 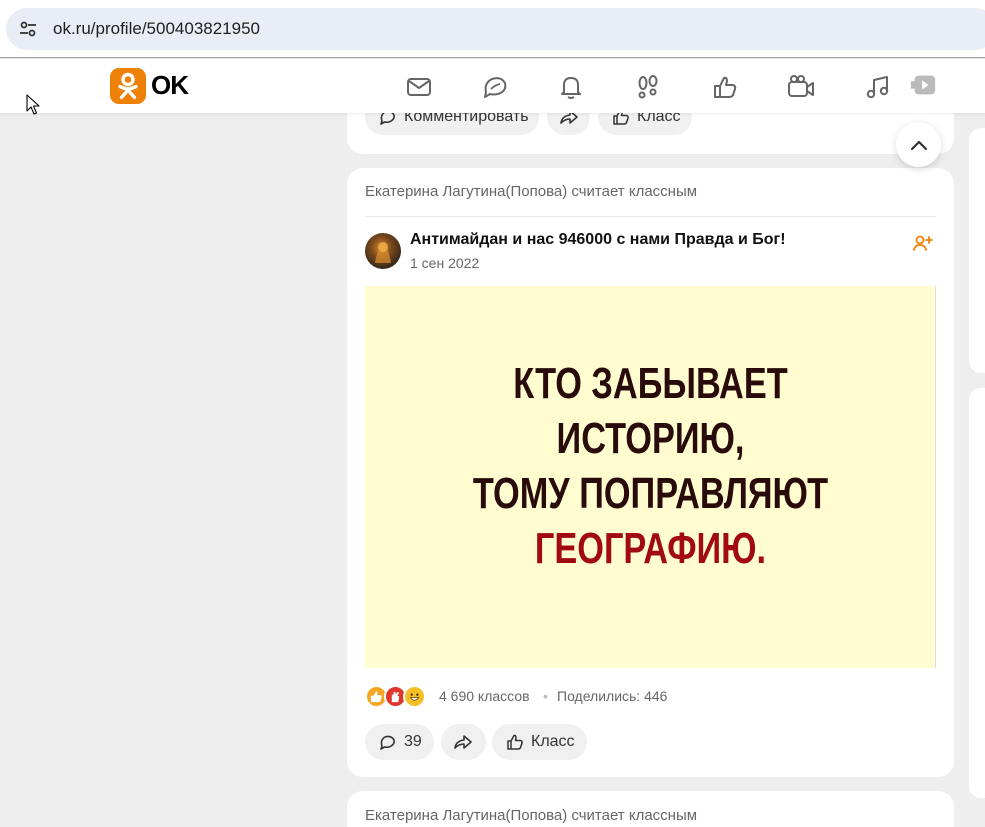 What do you see at coordinates (801, 87) in the screenshot?
I see `video-call-icon` at bounding box center [801, 87].